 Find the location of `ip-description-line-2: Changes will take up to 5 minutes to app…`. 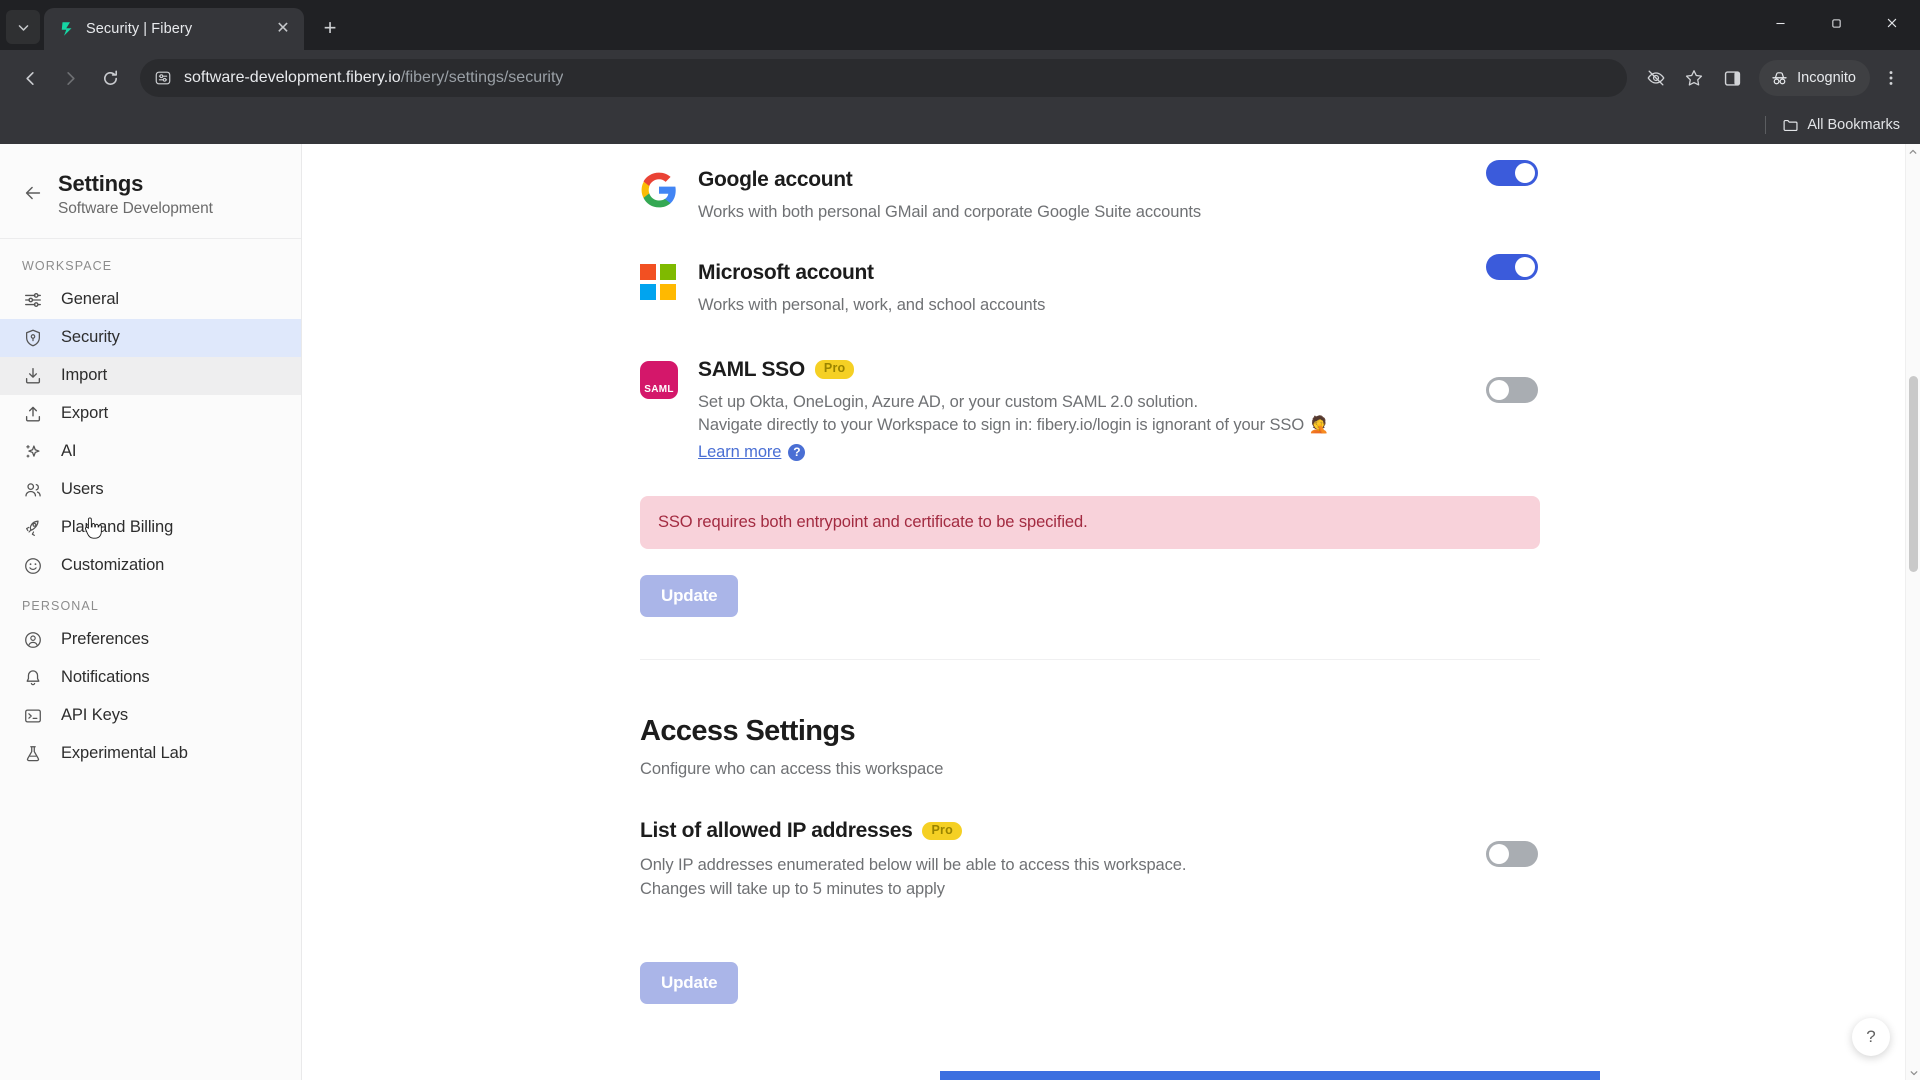

ip-description-line-2: Changes will take up to 5 minutes to app… is located at coordinates (792, 889).